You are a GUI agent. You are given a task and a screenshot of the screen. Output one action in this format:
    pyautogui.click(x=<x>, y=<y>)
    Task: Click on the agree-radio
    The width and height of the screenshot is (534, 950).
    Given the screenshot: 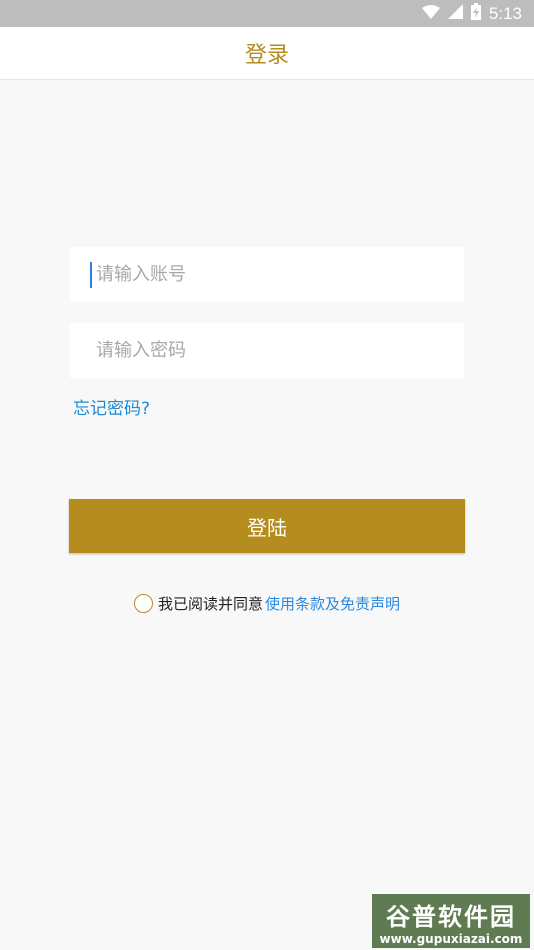 What is the action you would take?
    pyautogui.click(x=143, y=603)
    